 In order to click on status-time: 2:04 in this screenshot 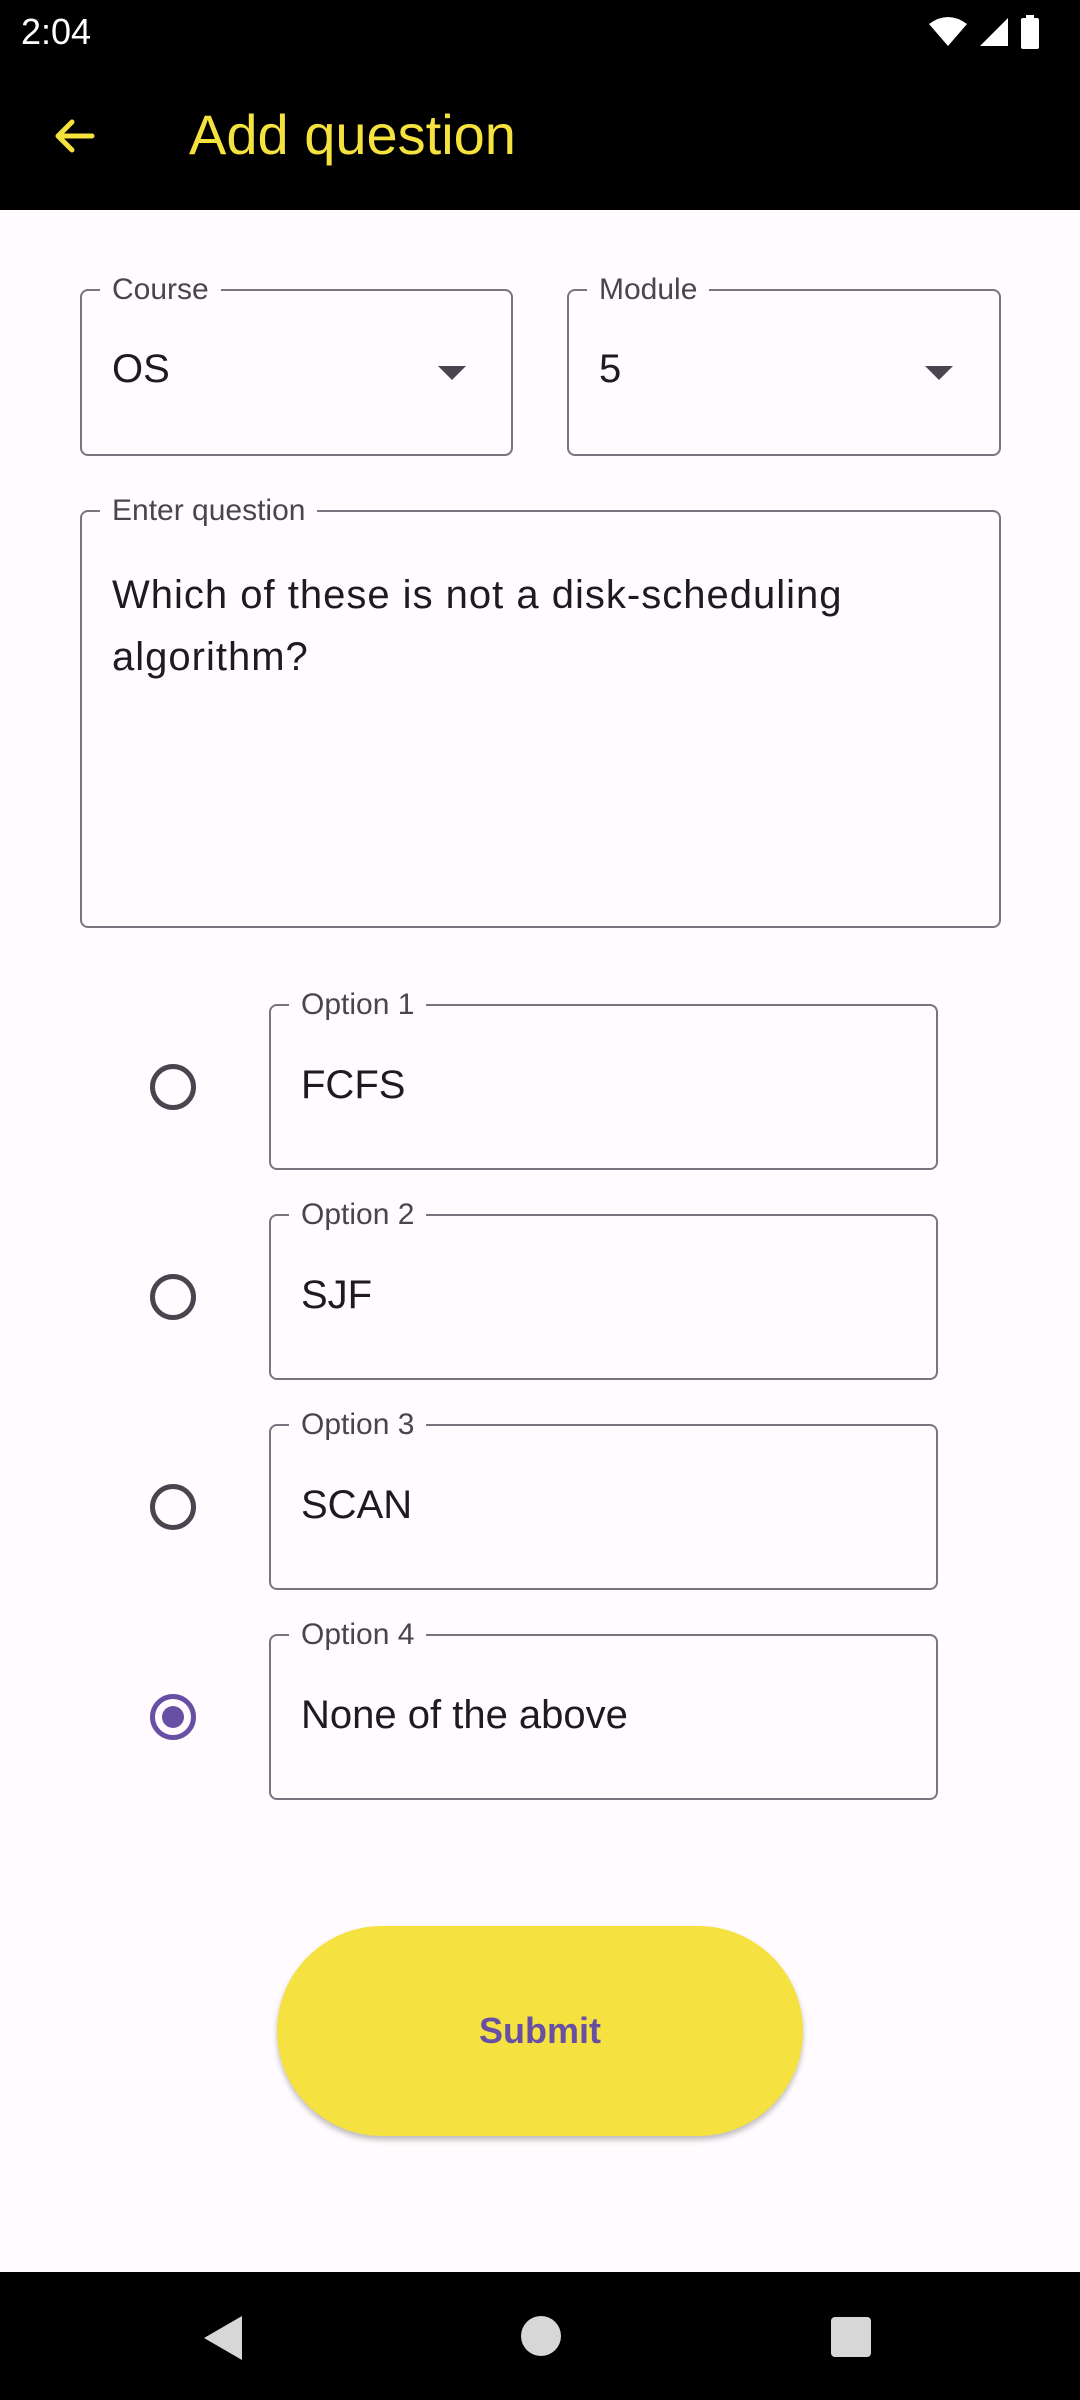, I will do `click(56, 31)`.